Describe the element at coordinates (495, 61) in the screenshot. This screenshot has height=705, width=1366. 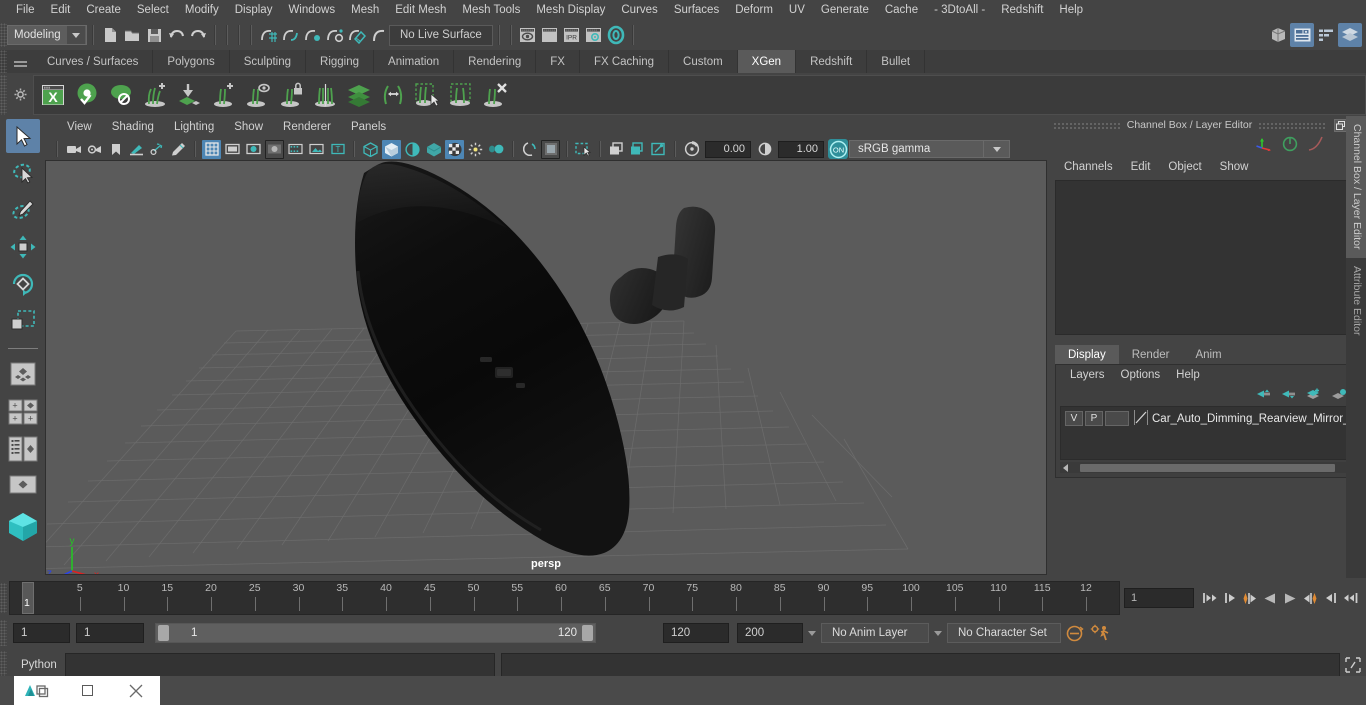
I see `shelf-tab-rendering: Rendering` at that location.